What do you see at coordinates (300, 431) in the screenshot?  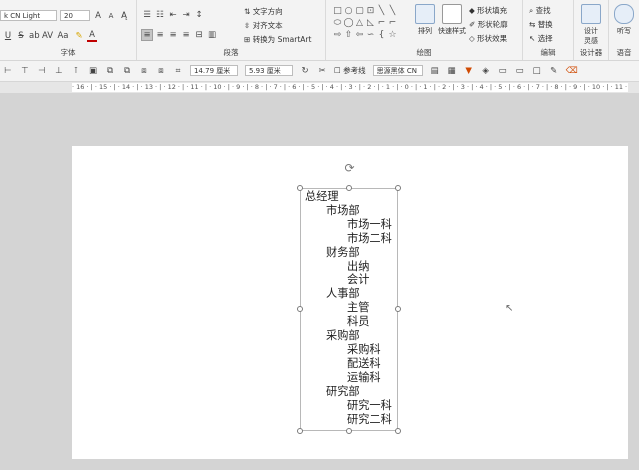 I see `resize-handle-sw` at bounding box center [300, 431].